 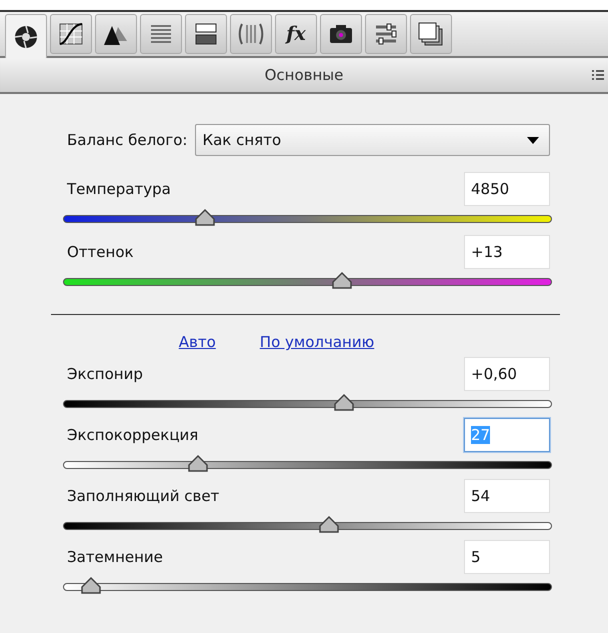 I want to click on sliders-icon, so click(x=386, y=34).